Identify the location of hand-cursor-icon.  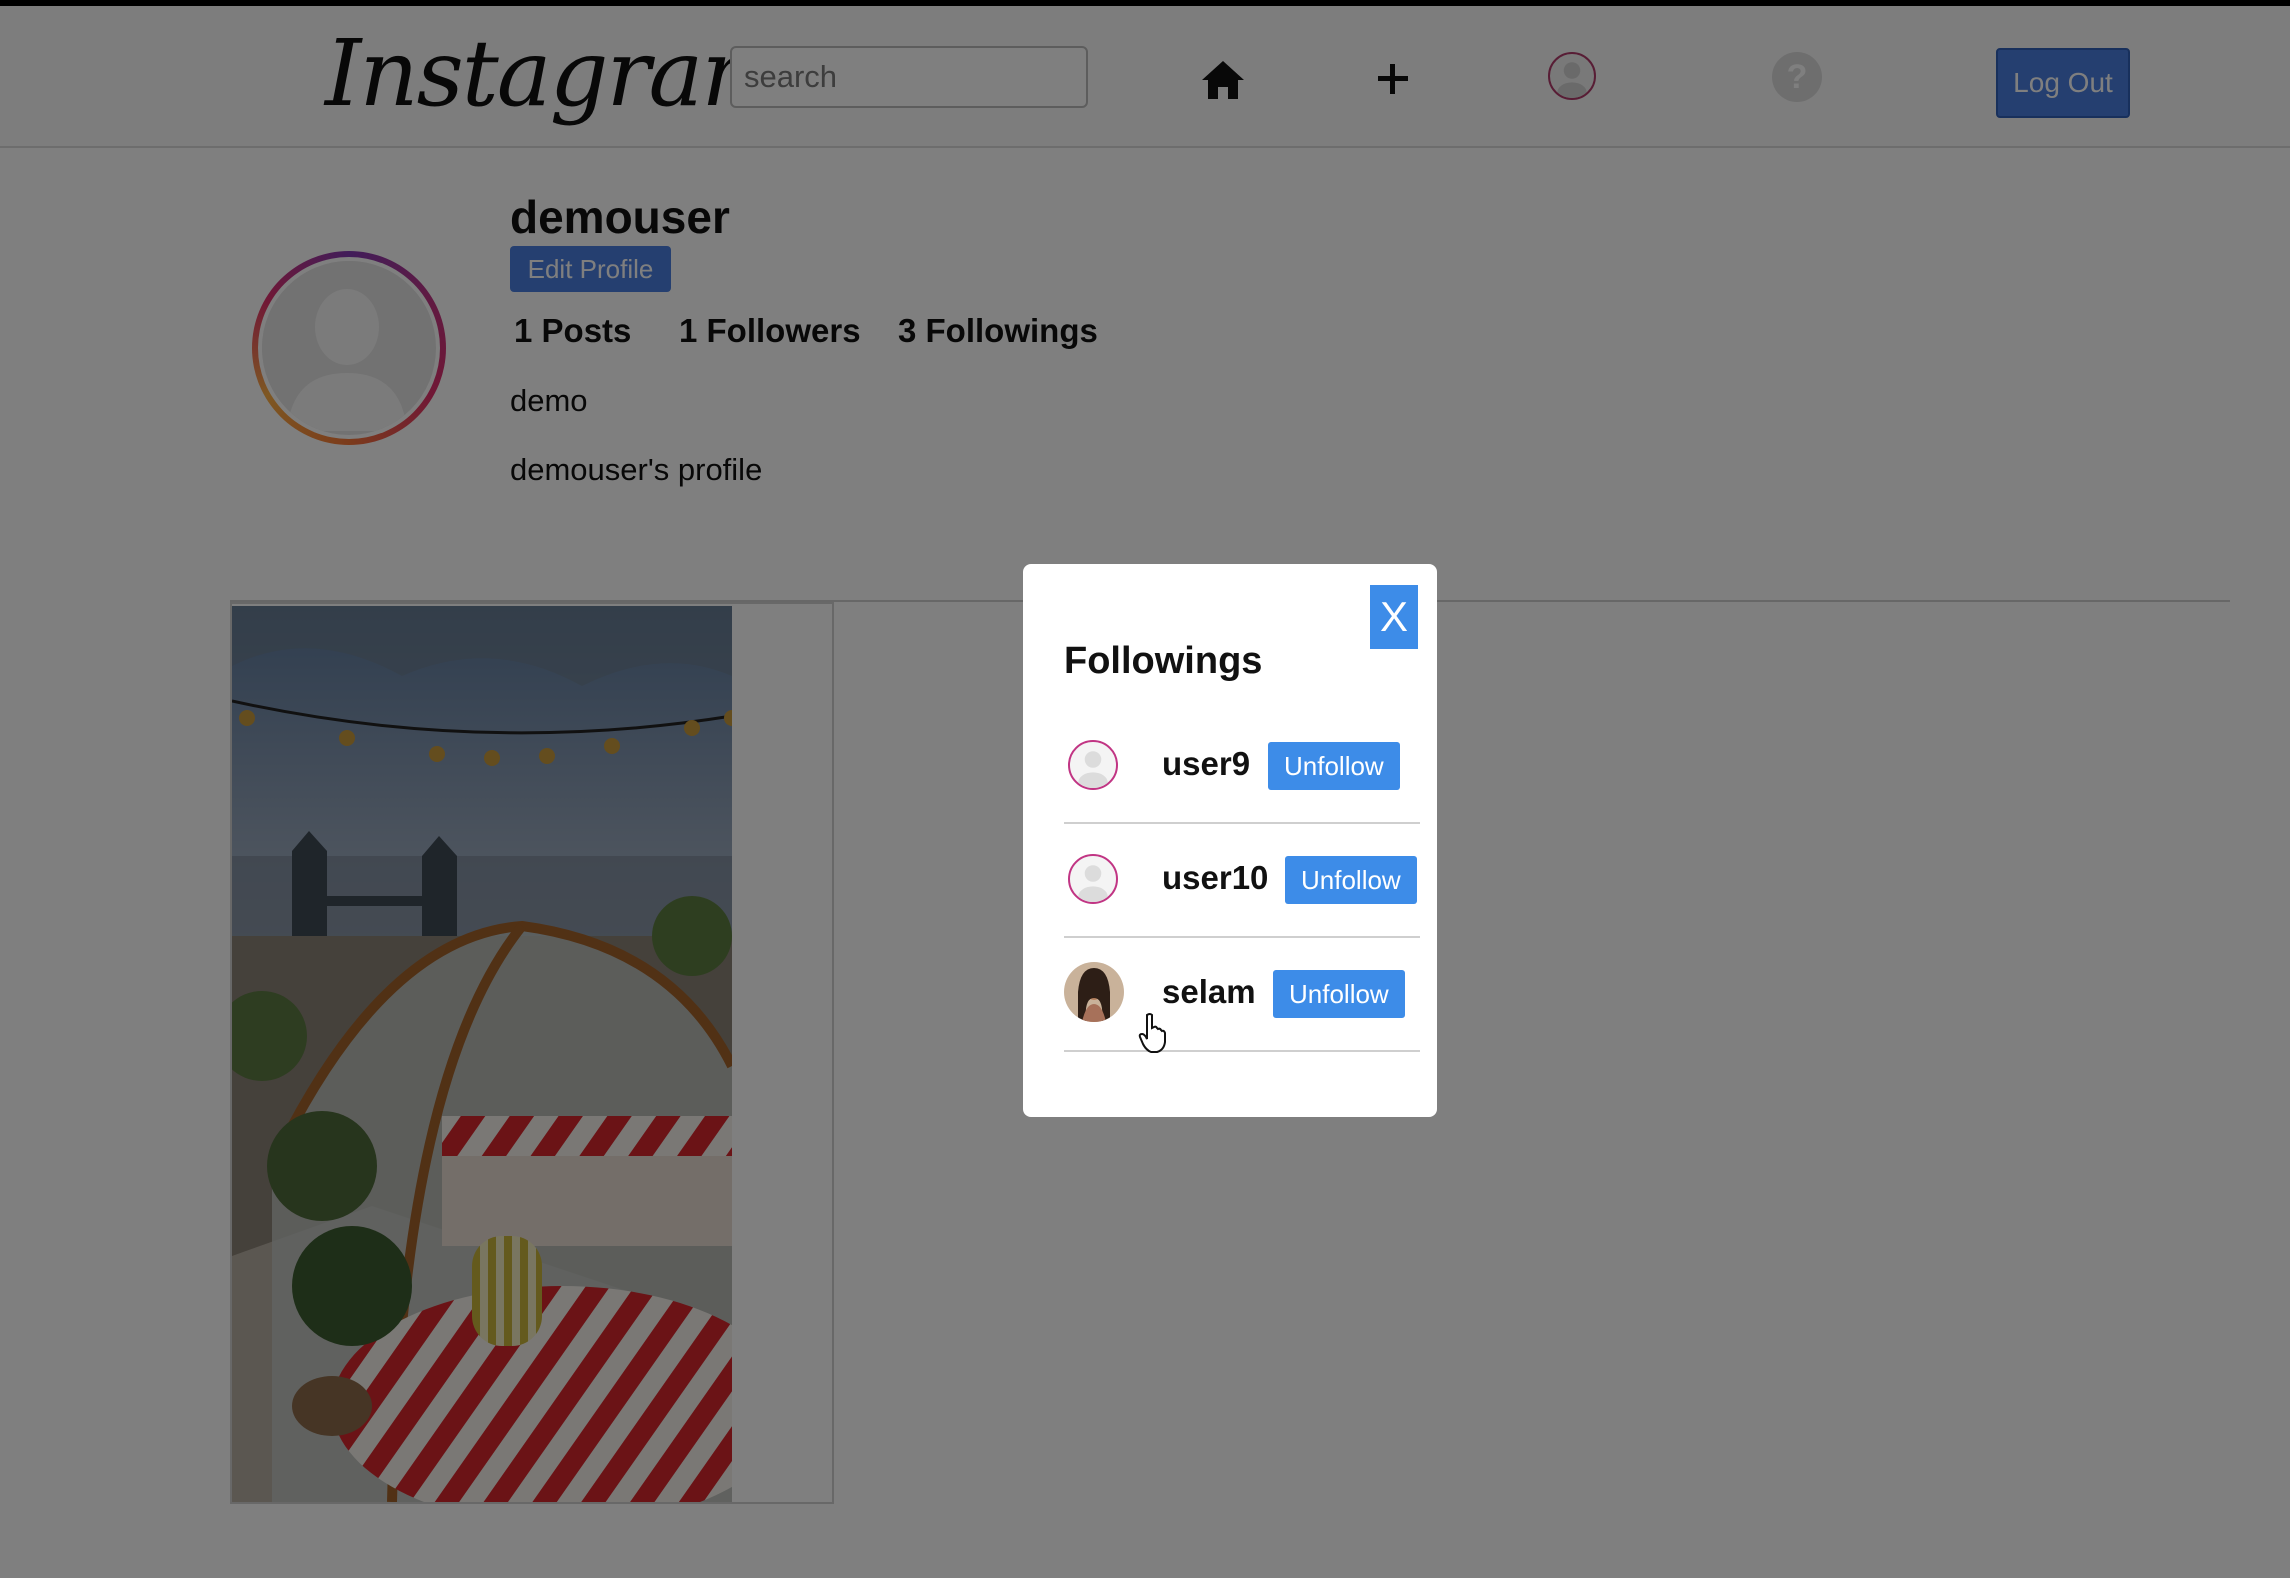
(1152, 1033).